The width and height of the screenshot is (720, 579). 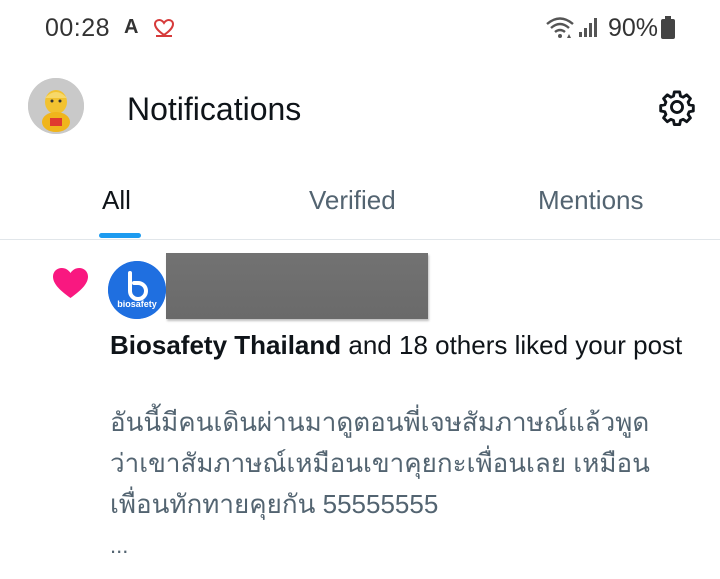 I want to click on actor-name: Biosafety Thailand, so click(x=225, y=345).